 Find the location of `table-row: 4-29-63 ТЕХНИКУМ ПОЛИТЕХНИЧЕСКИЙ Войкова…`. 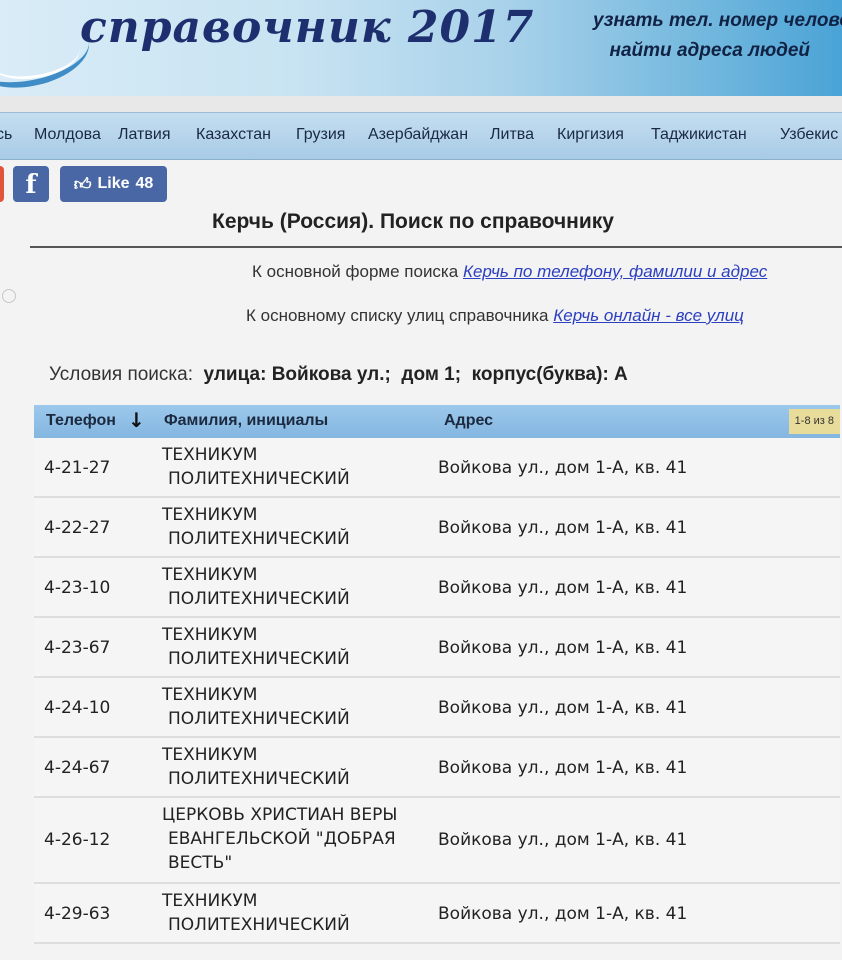

table-row: 4-29-63 ТЕХНИКУМ ПОЛИТЕХНИЧЕСКИЙ Войкова… is located at coordinates (437, 914).